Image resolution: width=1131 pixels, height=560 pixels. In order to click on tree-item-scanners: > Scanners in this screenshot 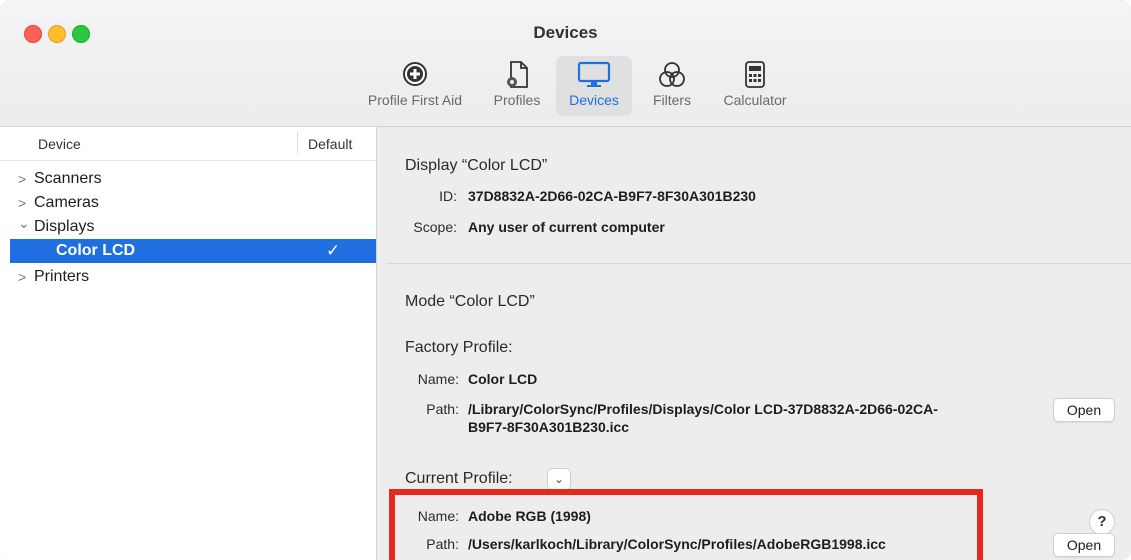, I will do `click(188, 179)`.